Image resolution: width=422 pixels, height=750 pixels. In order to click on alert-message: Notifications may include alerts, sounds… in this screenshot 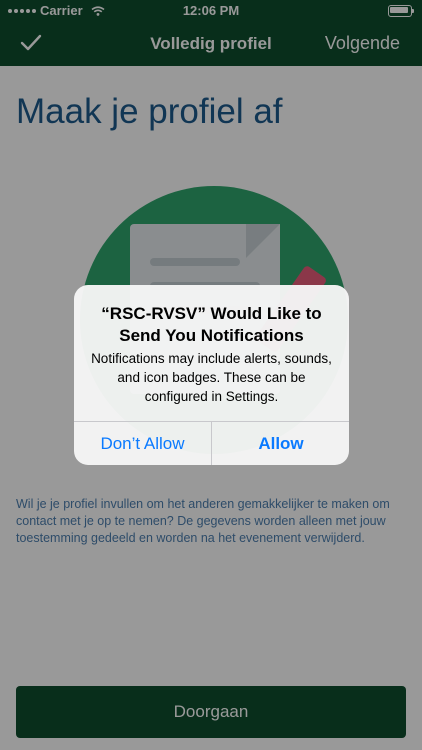, I will do `click(211, 377)`.